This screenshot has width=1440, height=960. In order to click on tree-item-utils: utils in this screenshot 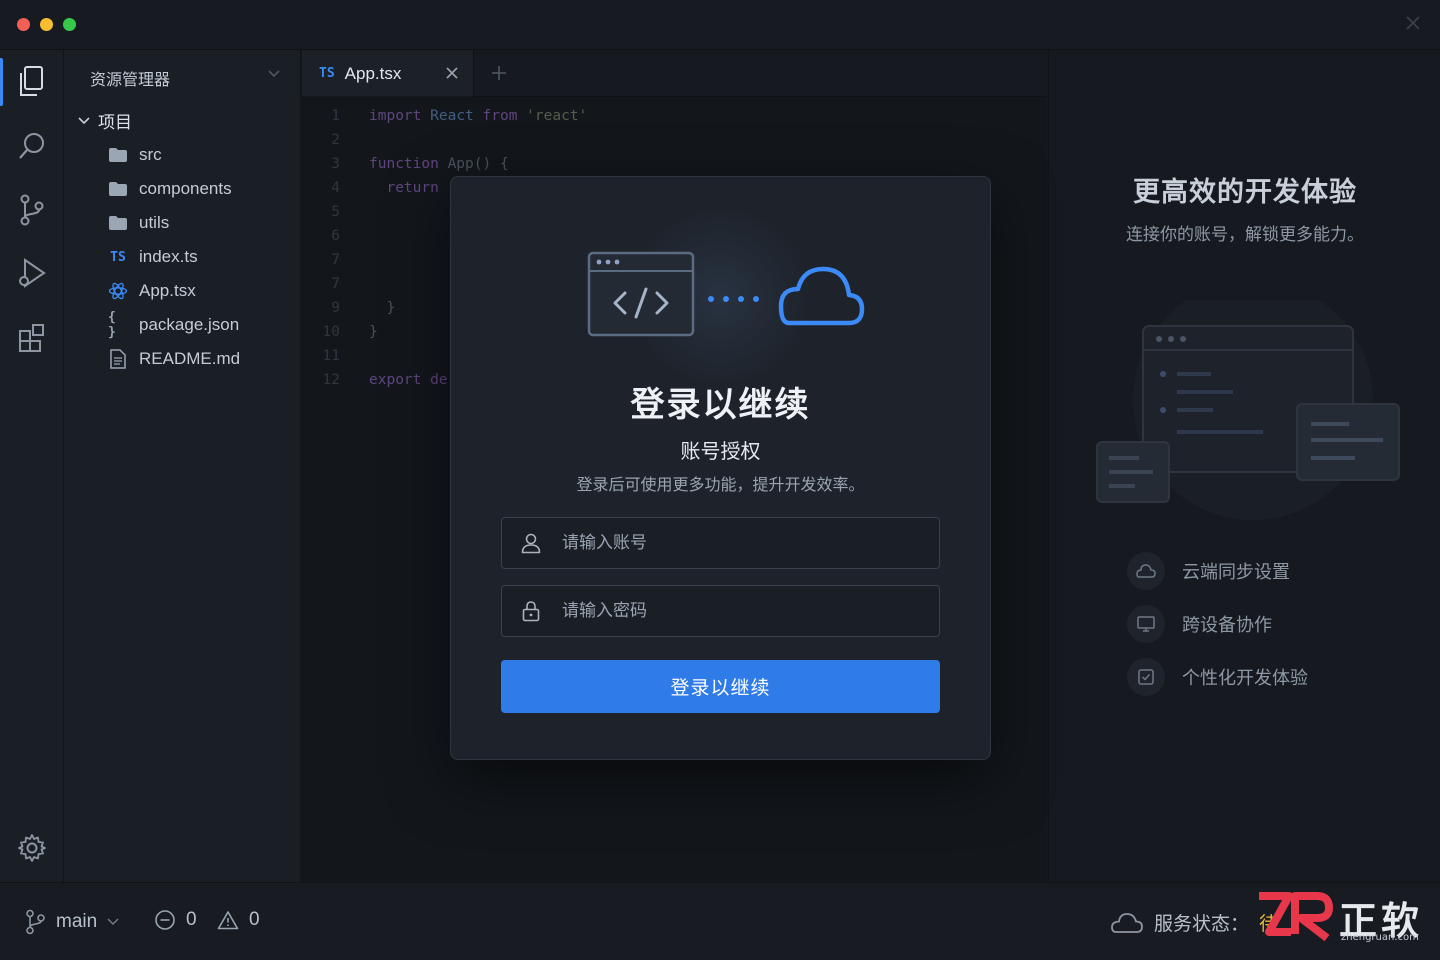, I will do `click(138, 223)`.